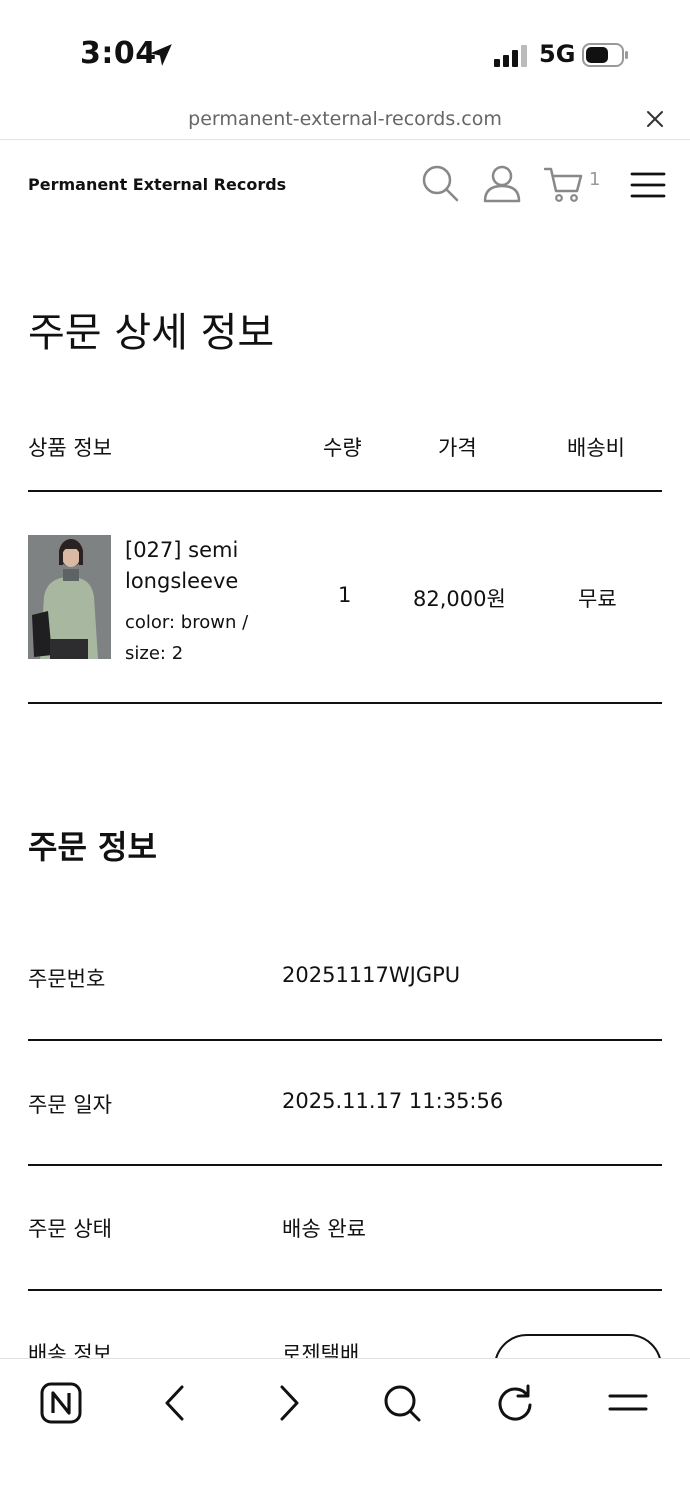 The height and width of the screenshot is (1500, 690). What do you see at coordinates (345, 595) in the screenshot?
I see `product-quantity: 1` at bounding box center [345, 595].